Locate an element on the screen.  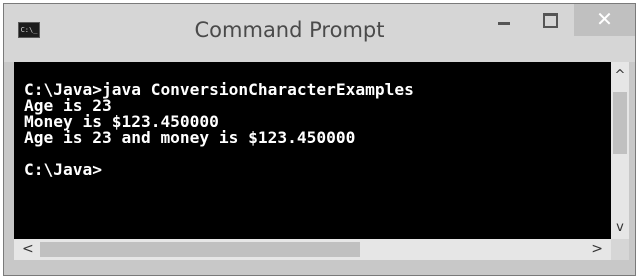
scroll-left-icon: < is located at coordinates (28, 249).